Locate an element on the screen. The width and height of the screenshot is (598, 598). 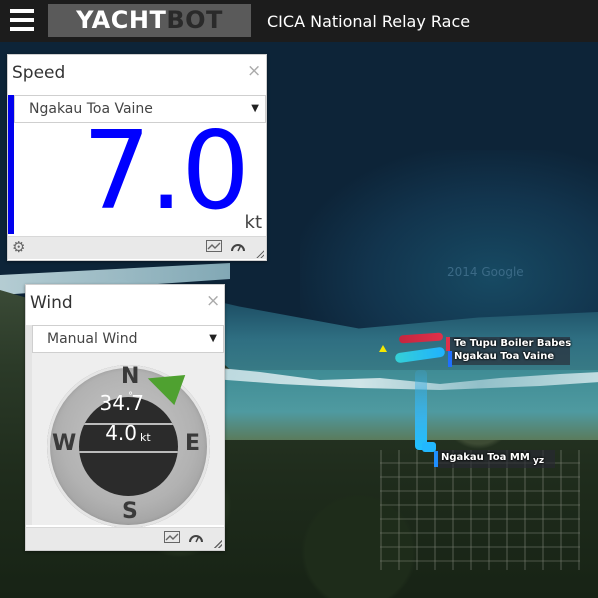
divider is located at coordinates (128, 452).